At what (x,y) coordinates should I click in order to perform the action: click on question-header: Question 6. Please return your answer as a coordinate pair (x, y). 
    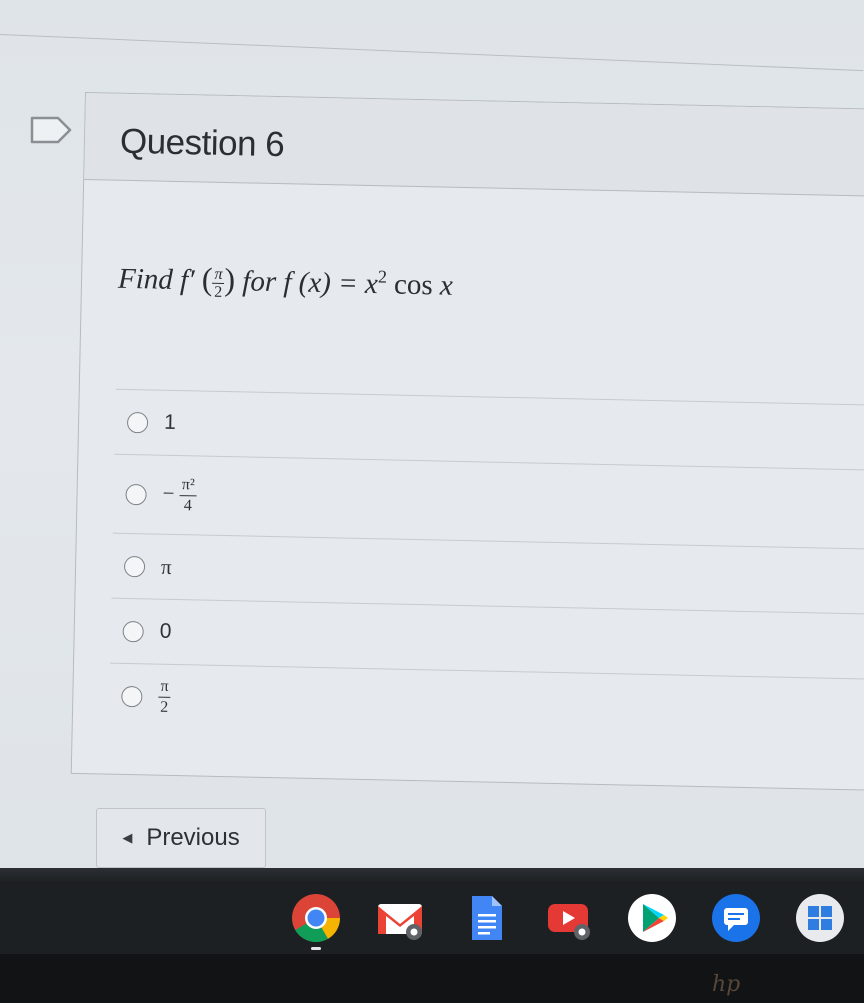
    Looking at the image, I should click on (474, 145).